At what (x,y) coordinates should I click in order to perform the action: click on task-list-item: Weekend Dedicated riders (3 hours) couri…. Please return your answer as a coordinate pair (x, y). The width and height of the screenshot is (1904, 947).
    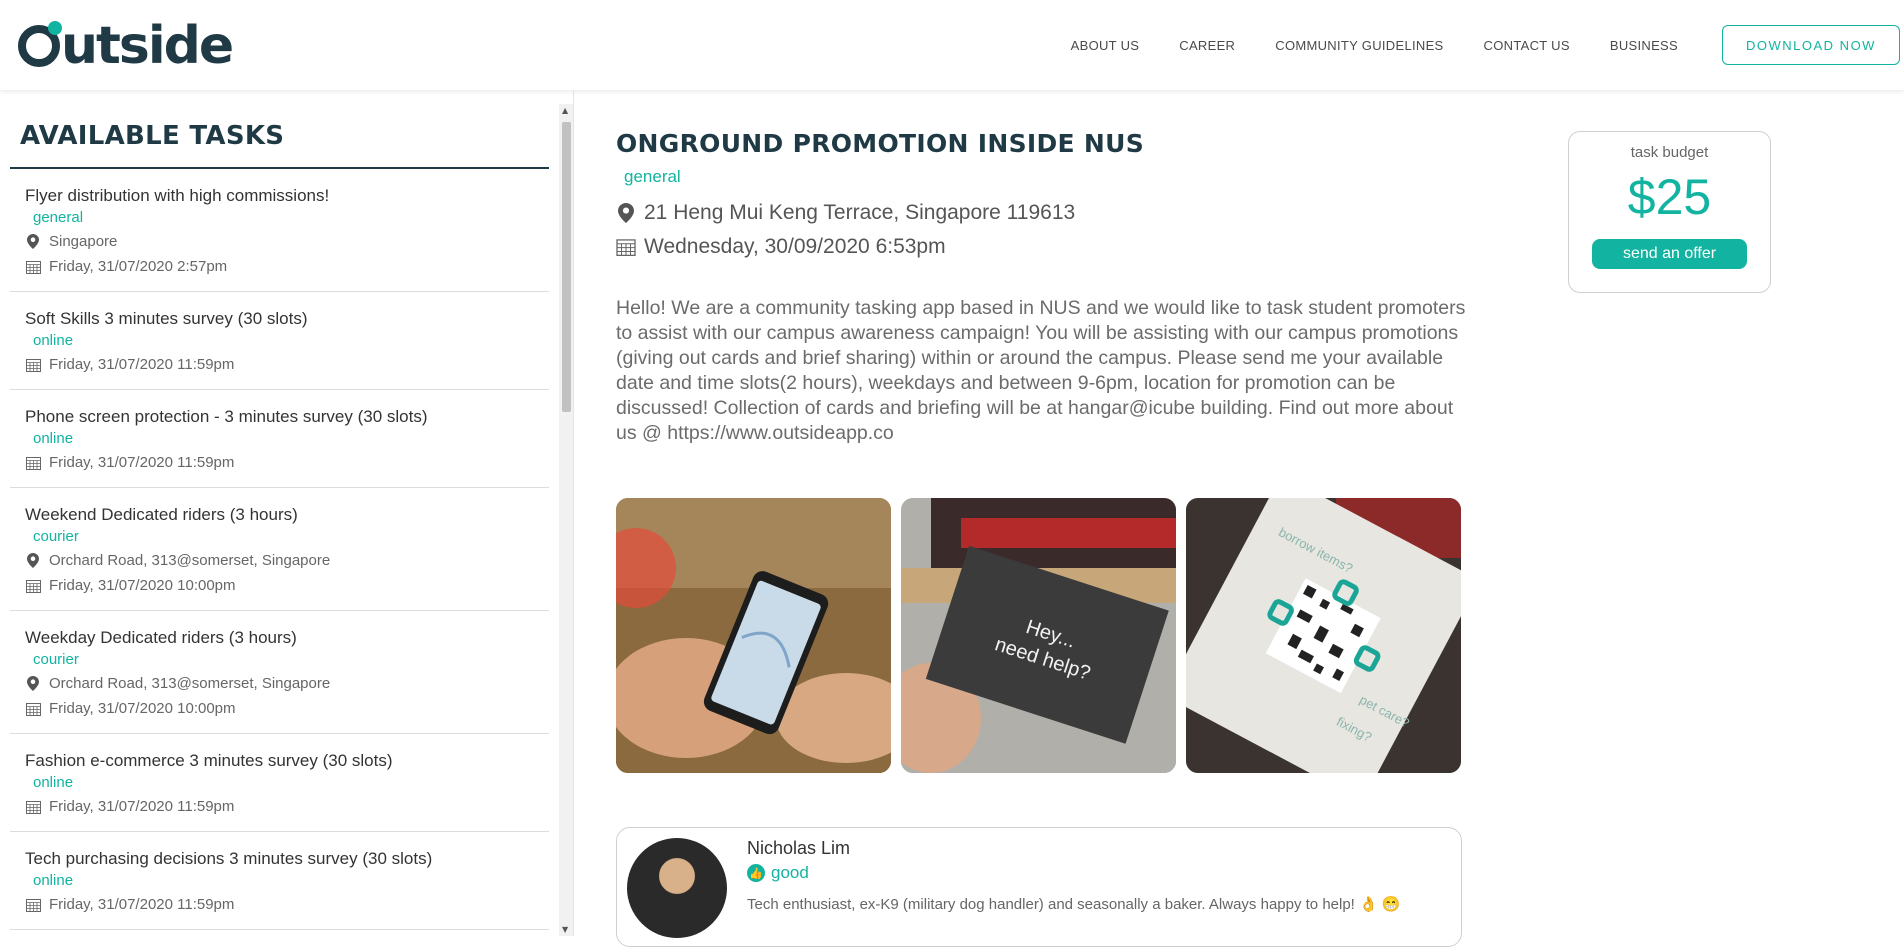
    Looking at the image, I should click on (279, 549).